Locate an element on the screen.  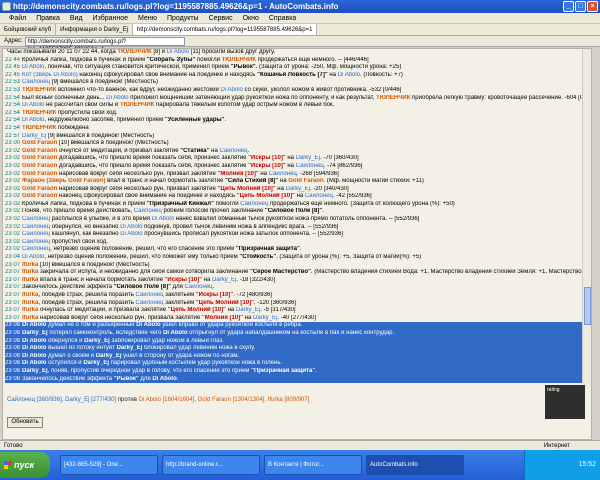
refresh-button: Обновить is located at coordinates (25, 422).